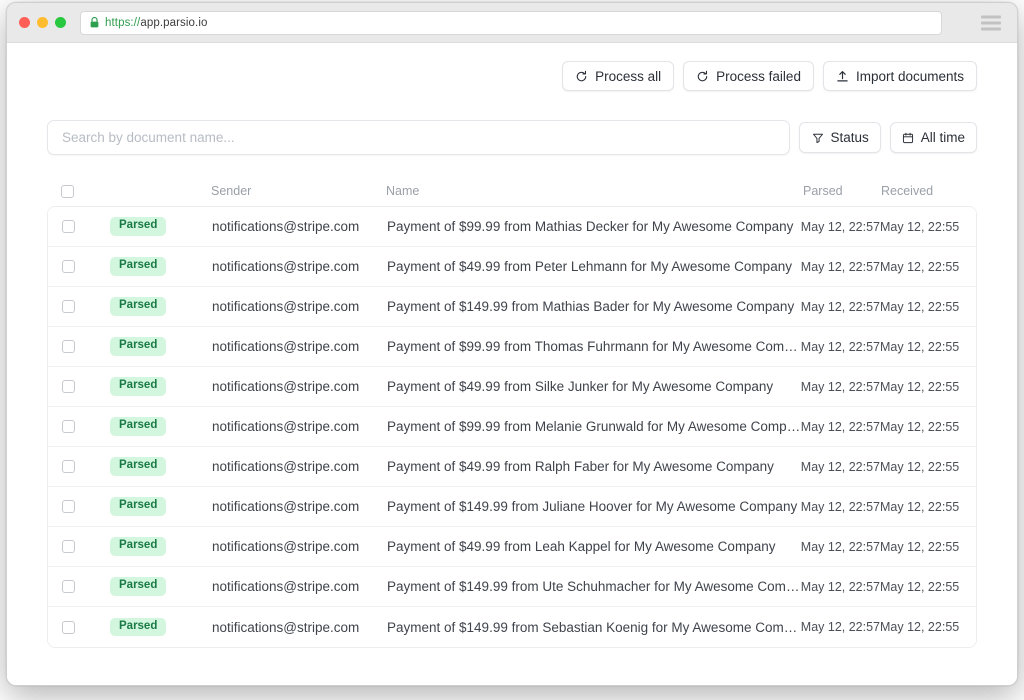 The image size is (1024, 700). What do you see at coordinates (758, 76) in the screenshot?
I see `process-failed-label: Process failed` at bounding box center [758, 76].